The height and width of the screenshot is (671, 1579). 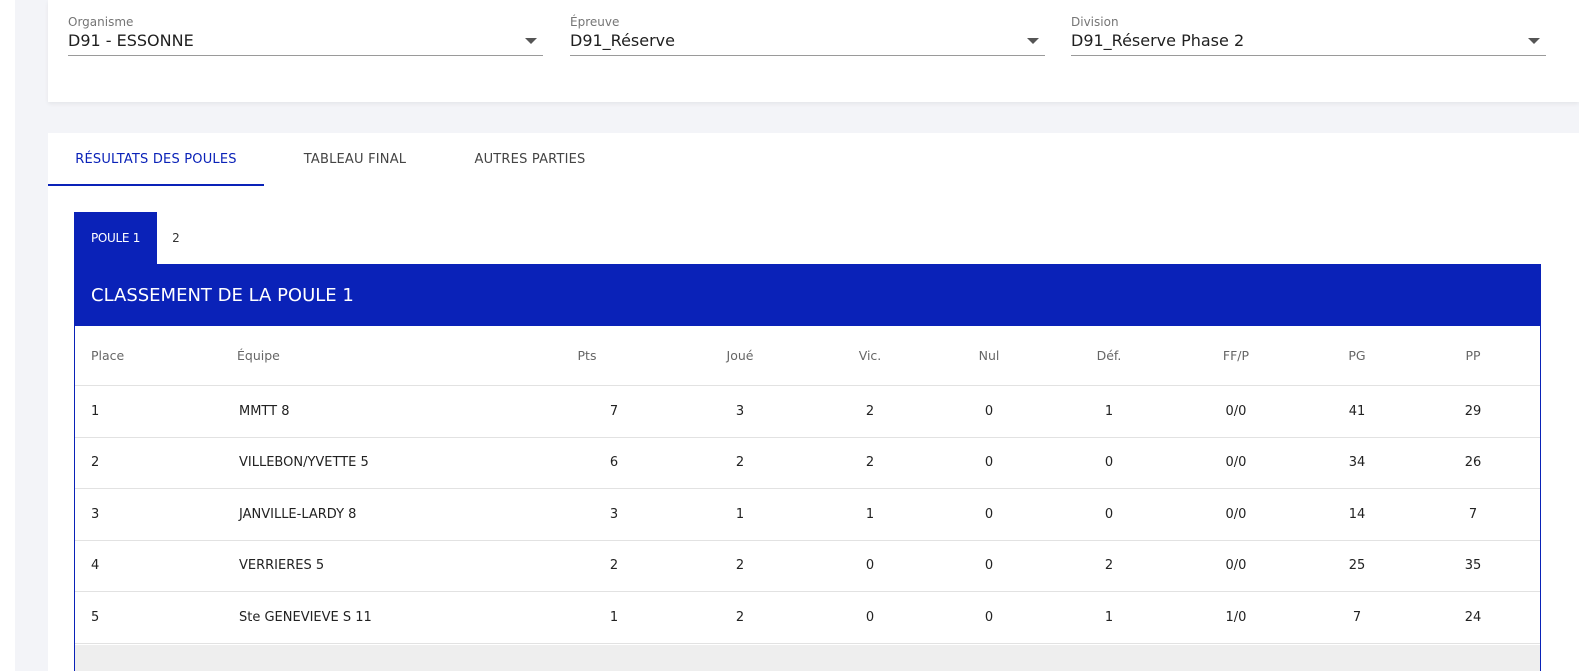 I want to click on cell-pg: 7, so click(x=1357, y=617).